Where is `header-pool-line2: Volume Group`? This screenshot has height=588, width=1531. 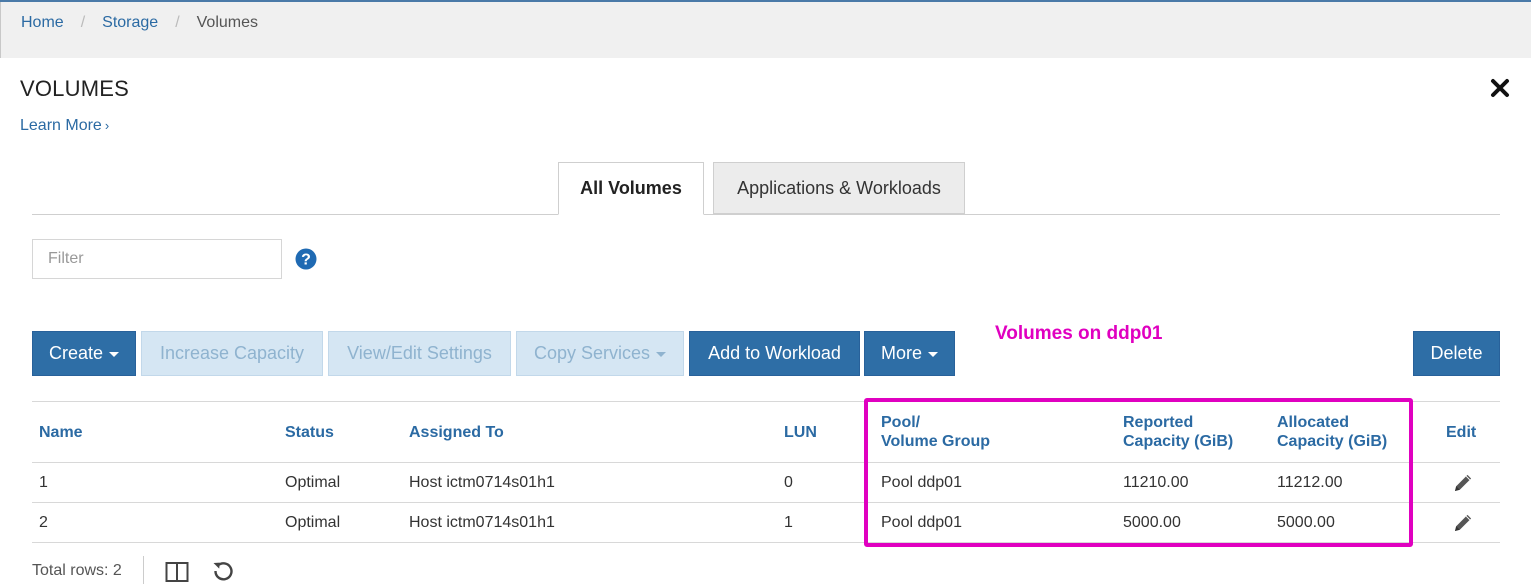 header-pool-line2: Volume Group is located at coordinates (936, 441).